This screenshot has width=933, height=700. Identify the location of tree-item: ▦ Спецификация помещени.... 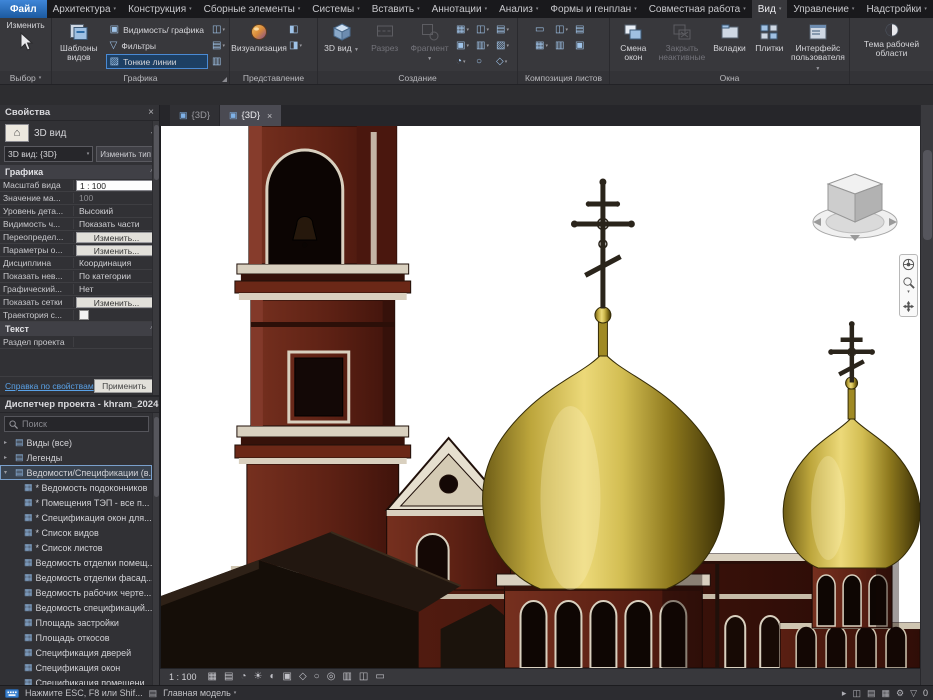
(76, 680).